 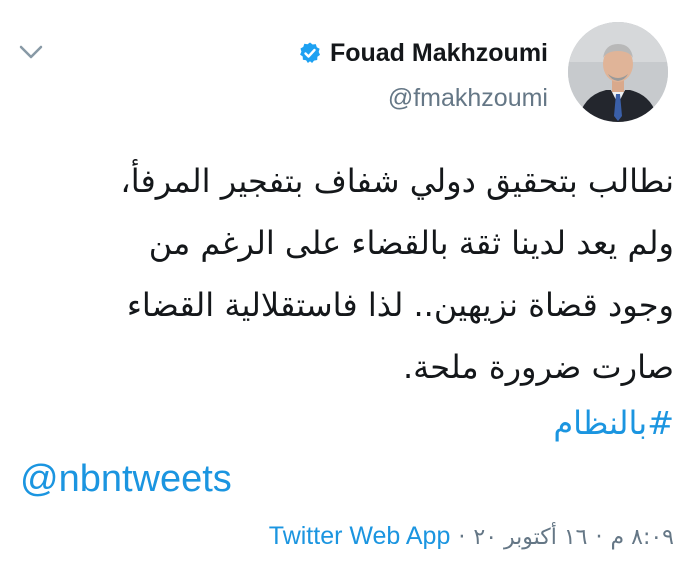 What do you see at coordinates (643, 537) in the screenshot?
I see `tweet-time: ٨:٠٩ م` at bounding box center [643, 537].